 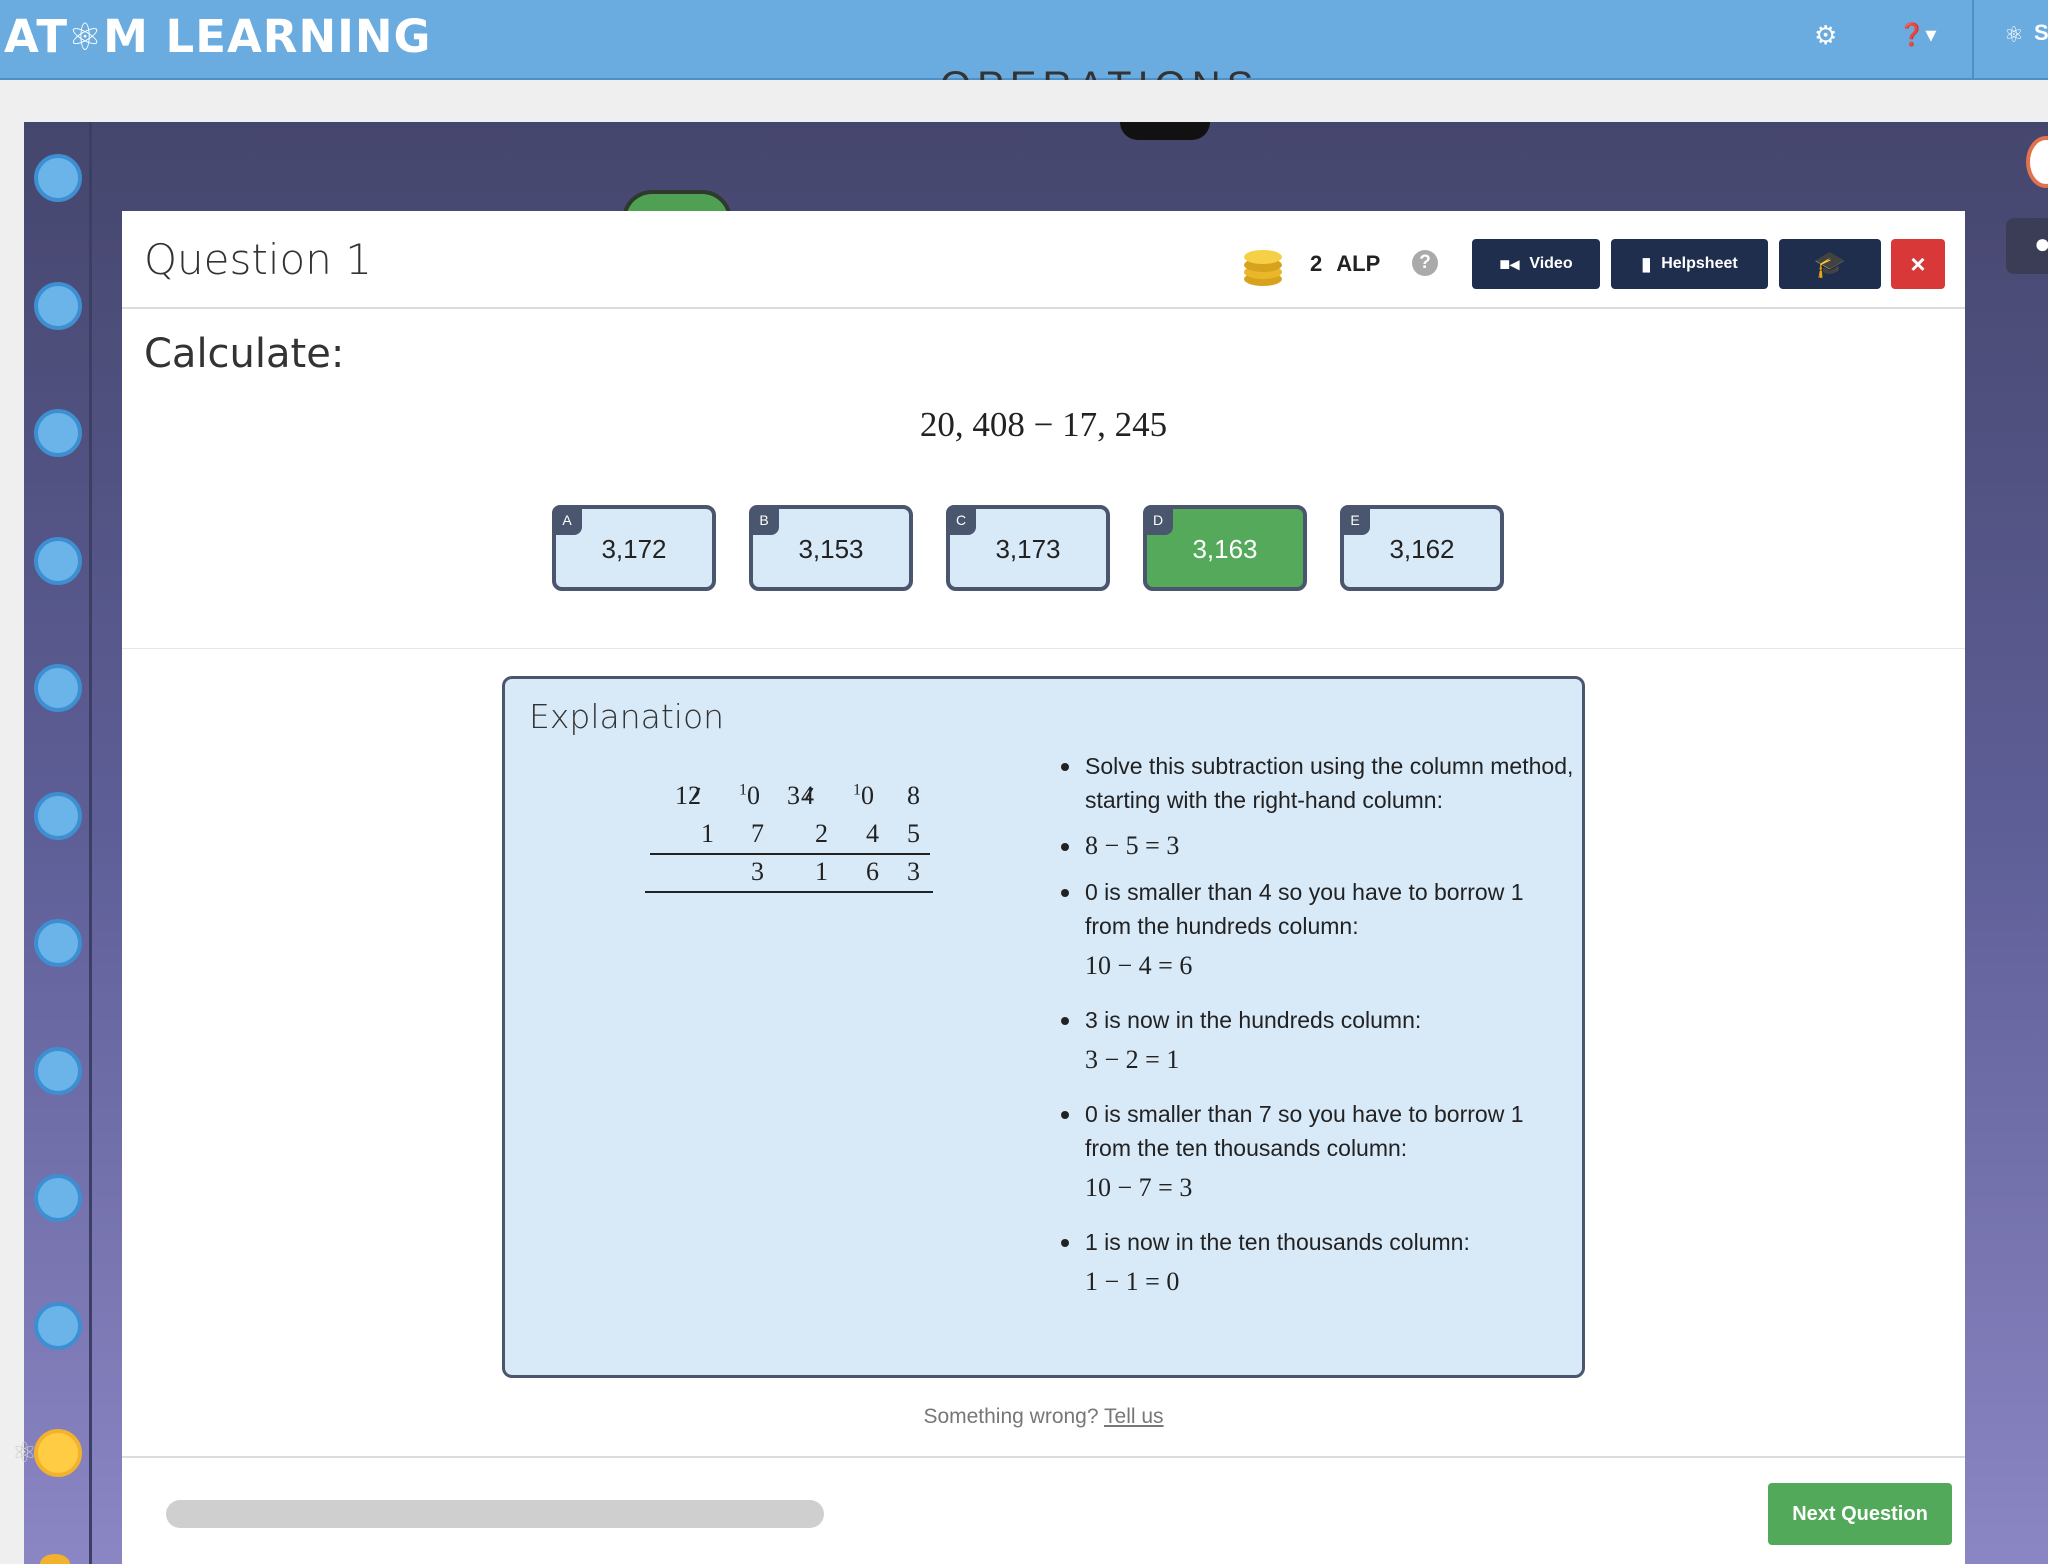 I want to click on video-button: ■◂ Video, so click(x=1536, y=264).